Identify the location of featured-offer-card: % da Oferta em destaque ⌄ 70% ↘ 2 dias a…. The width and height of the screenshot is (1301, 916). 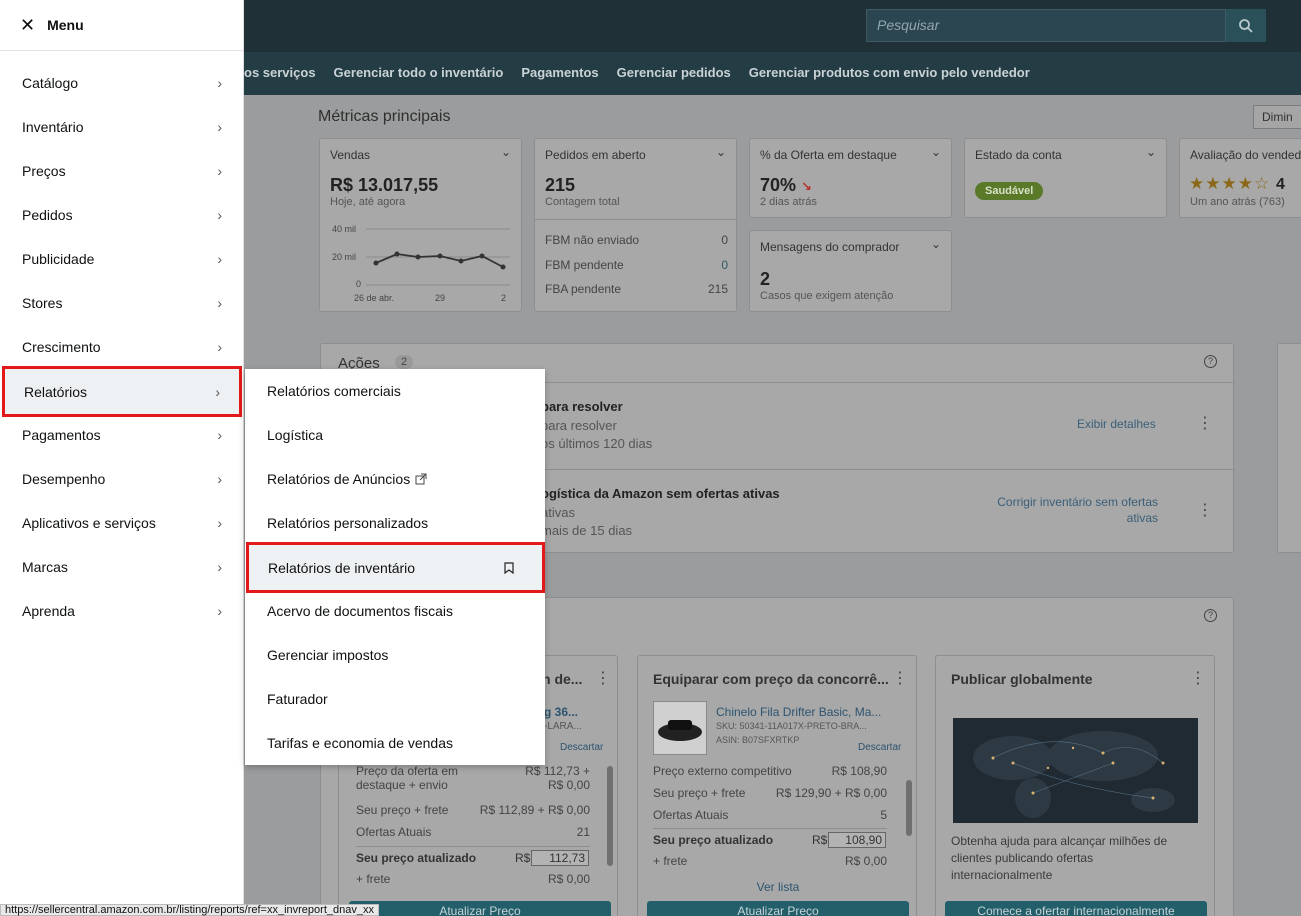
(850, 178).